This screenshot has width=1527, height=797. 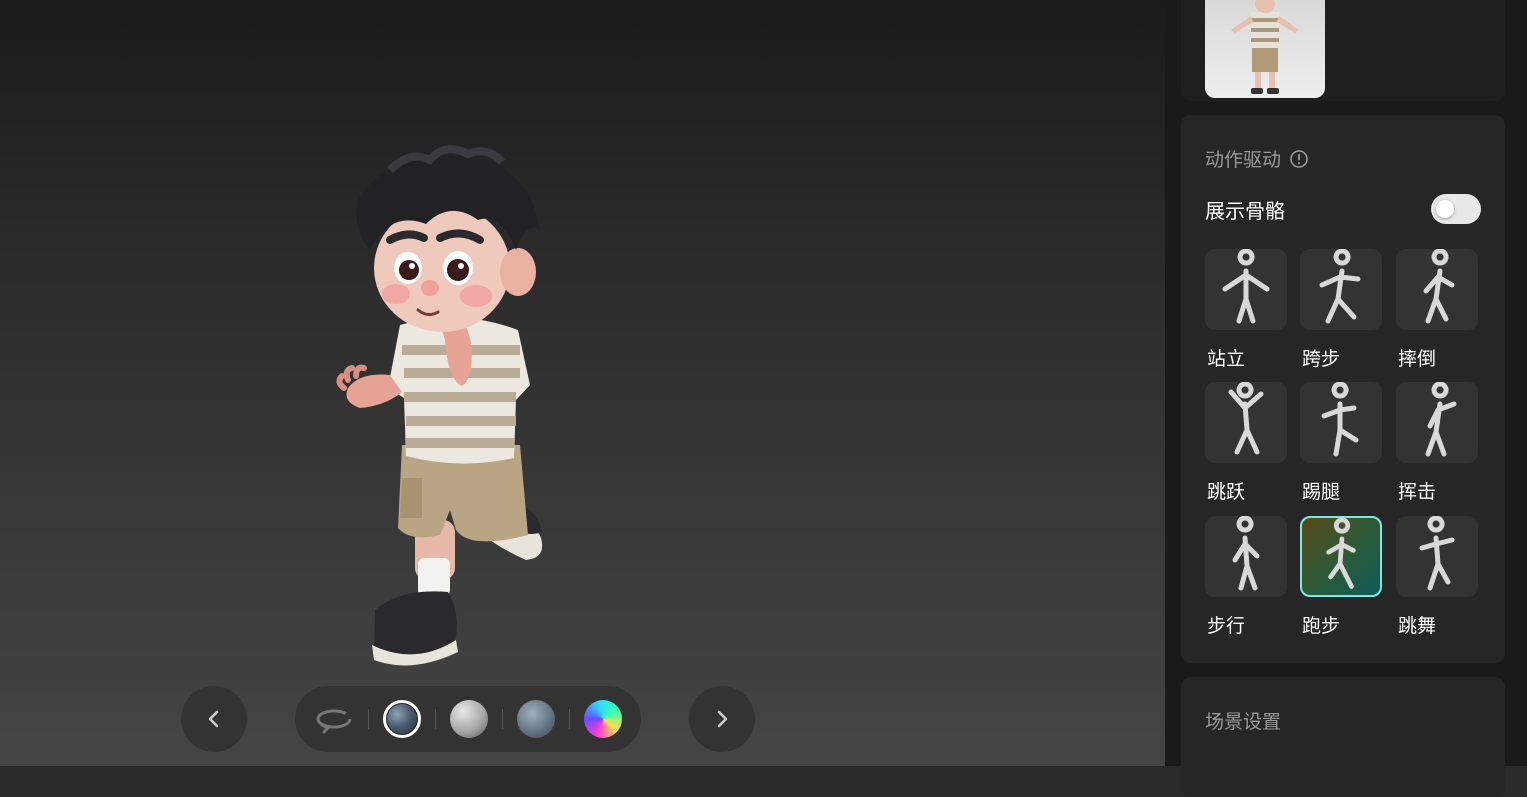 What do you see at coordinates (536, 719) in the screenshot?
I see `textured-sphere-material` at bounding box center [536, 719].